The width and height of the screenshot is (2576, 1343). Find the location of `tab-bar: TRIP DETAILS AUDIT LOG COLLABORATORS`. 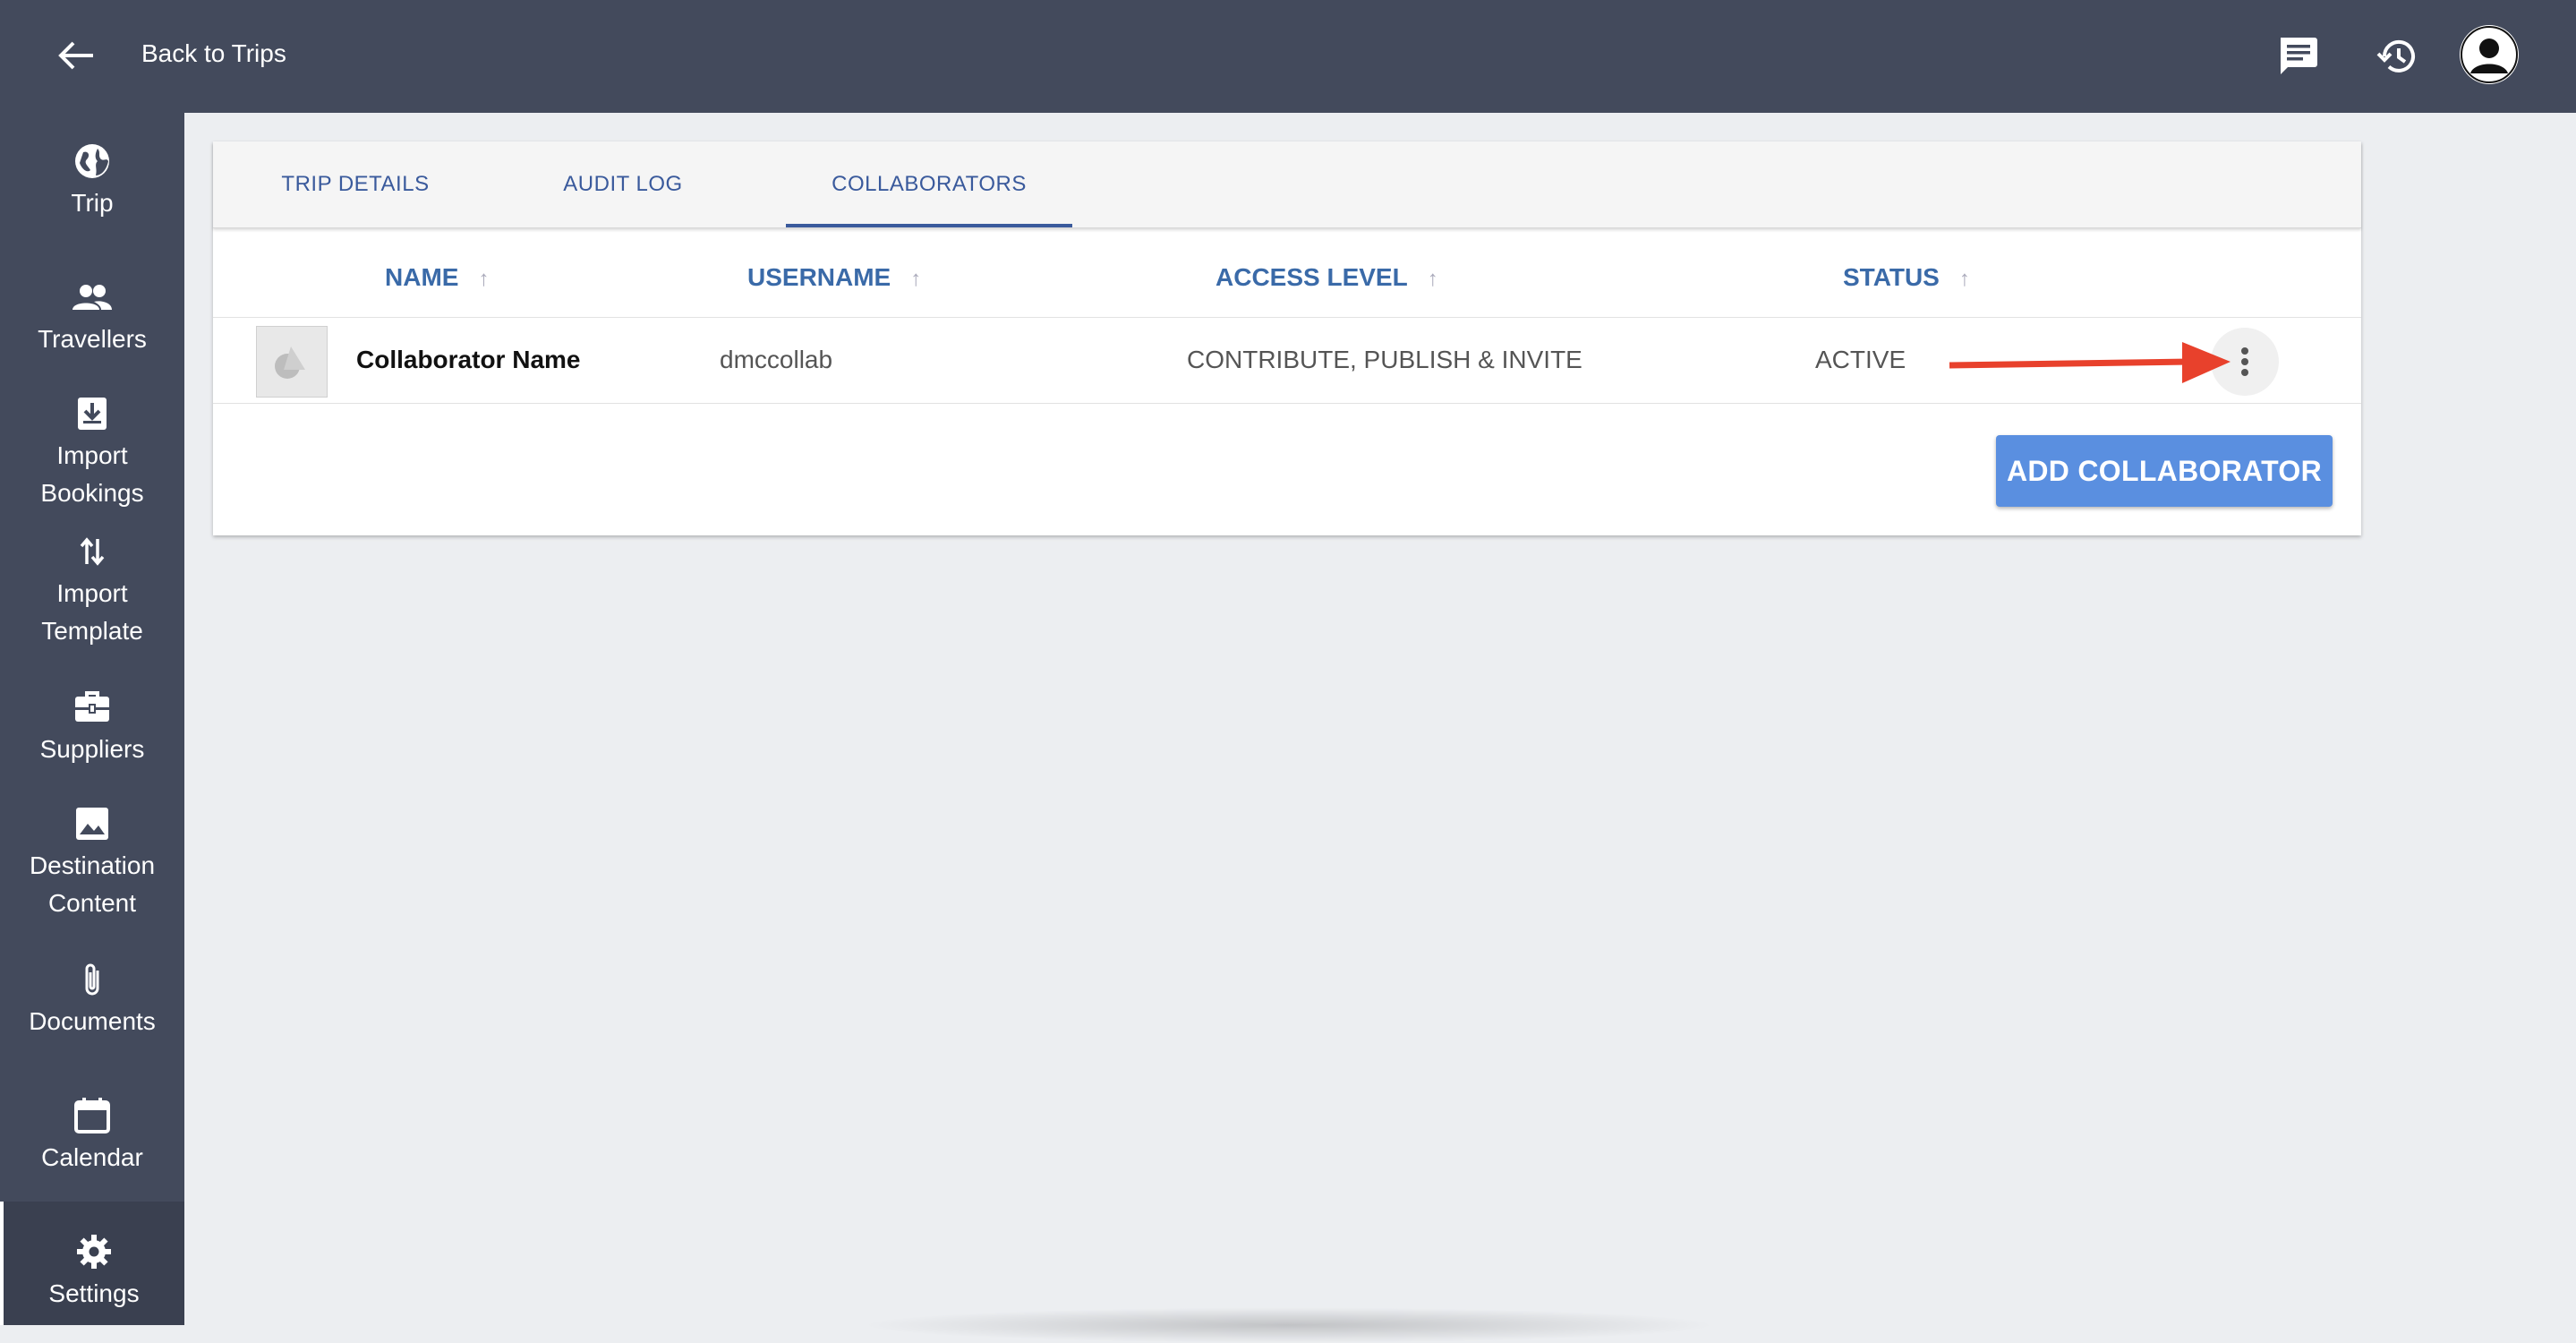

tab-bar: TRIP DETAILS AUDIT LOG COLLABORATORS is located at coordinates (1287, 184).